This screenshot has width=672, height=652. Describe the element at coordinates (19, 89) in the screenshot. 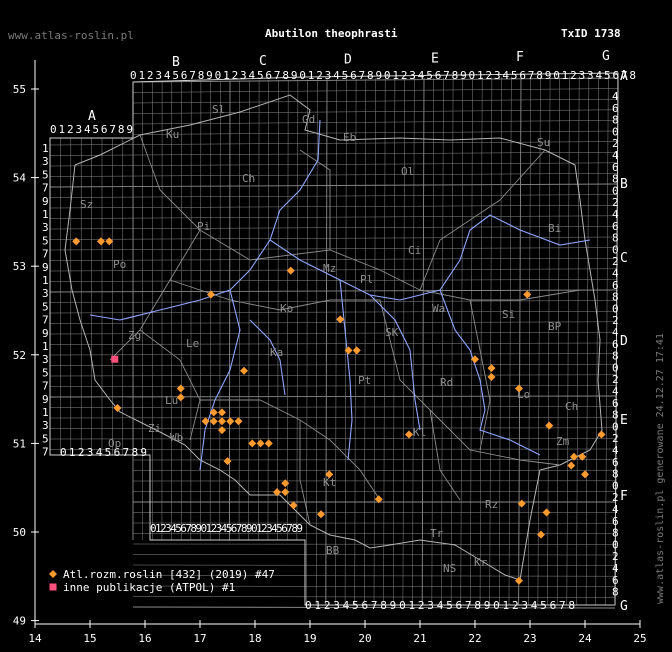

I see `y-tick-label: 55` at that location.